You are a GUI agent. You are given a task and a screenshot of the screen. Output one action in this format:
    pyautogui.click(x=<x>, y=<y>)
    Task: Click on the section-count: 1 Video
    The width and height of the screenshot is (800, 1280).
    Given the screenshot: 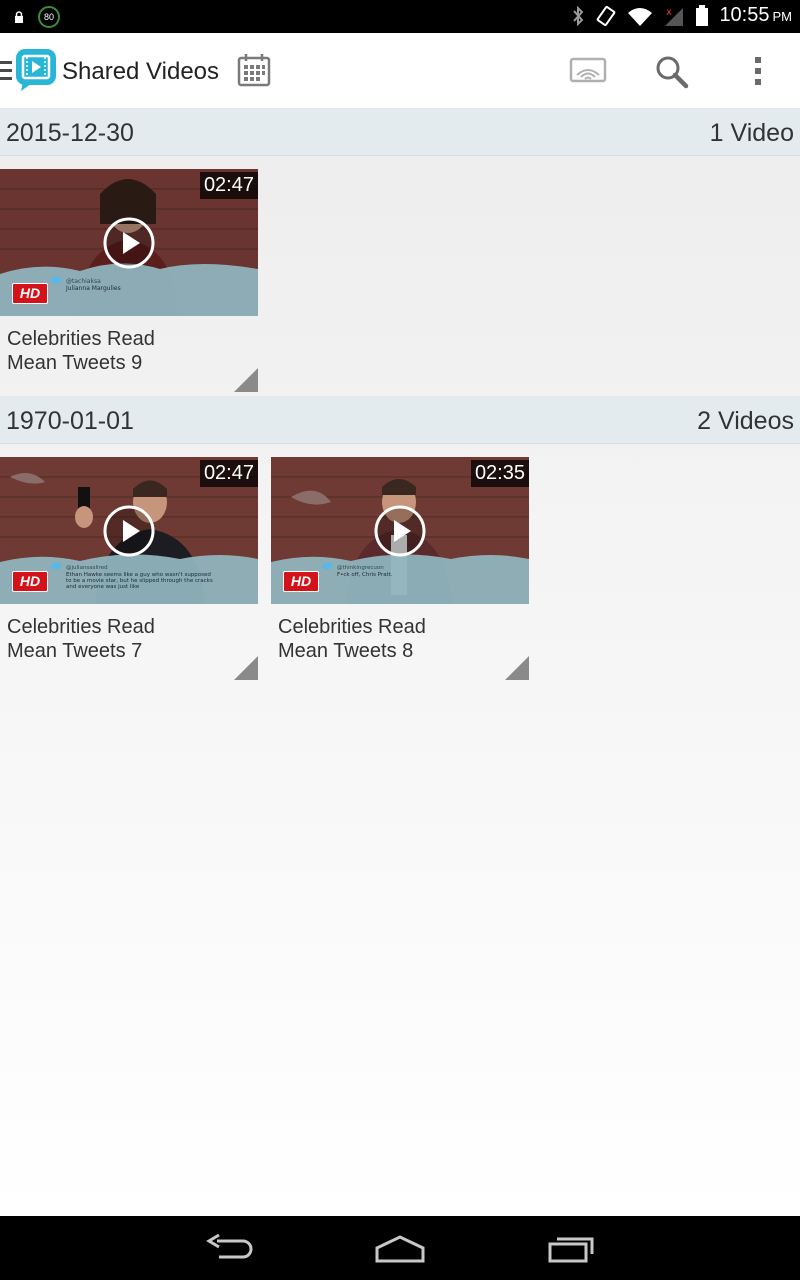 What is the action you would take?
    pyautogui.click(x=751, y=133)
    